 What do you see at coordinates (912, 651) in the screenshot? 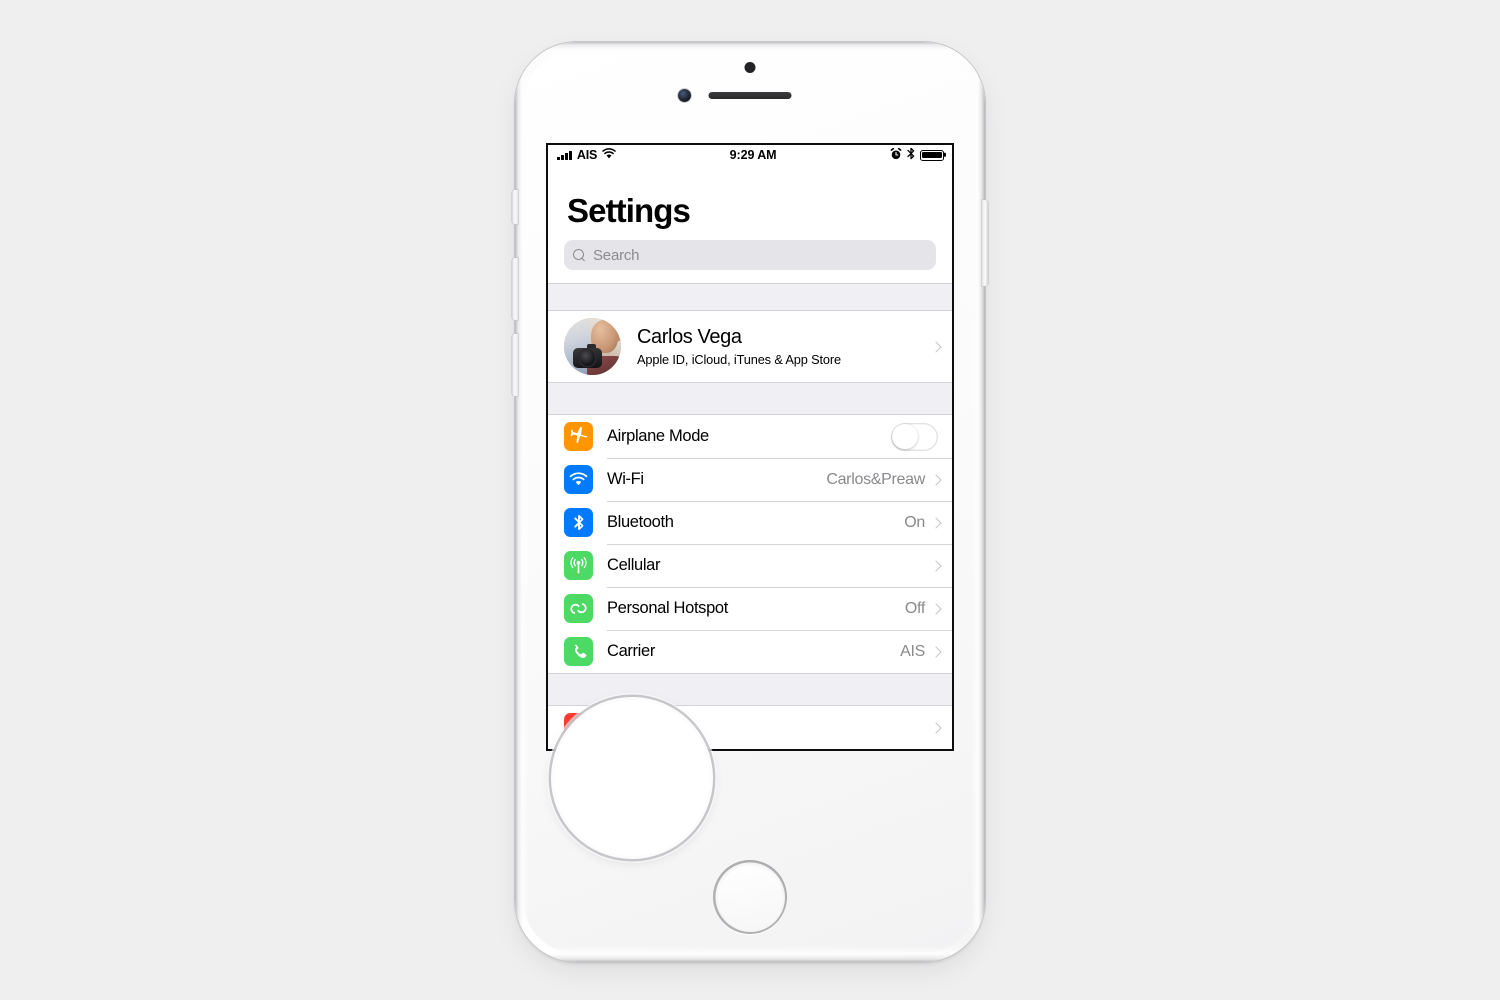
I see `row-detail: AIS` at bounding box center [912, 651].